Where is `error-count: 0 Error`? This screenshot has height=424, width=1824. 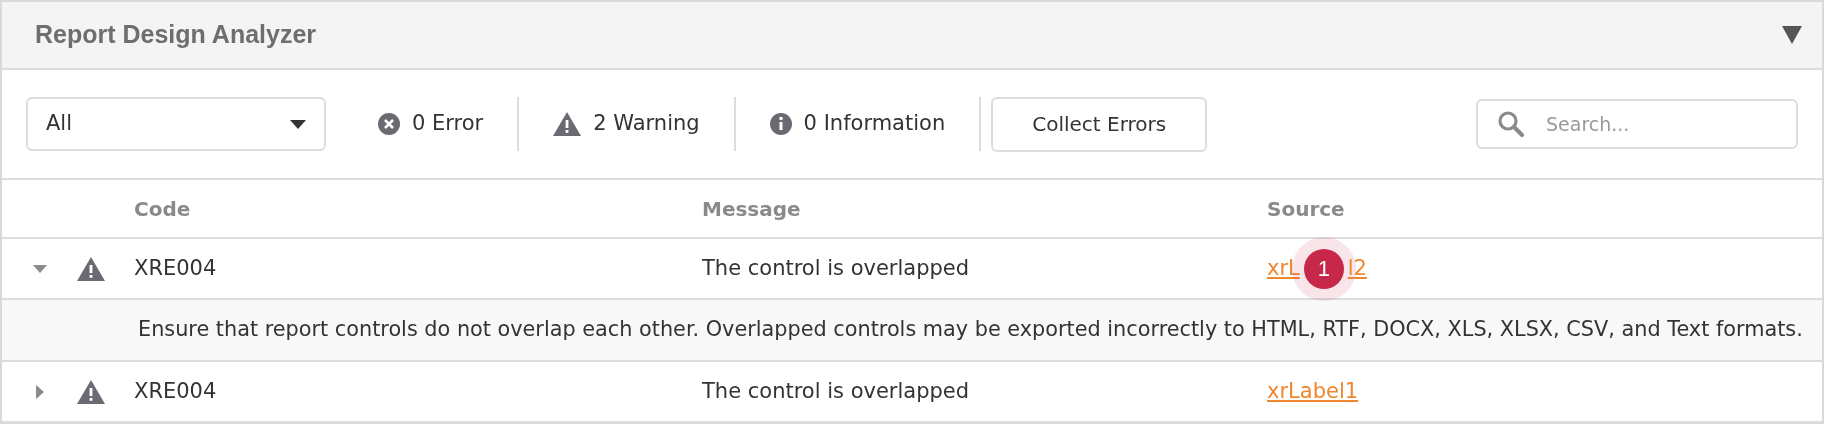 error-count: 0 Error is located at coordinates (448, 124).